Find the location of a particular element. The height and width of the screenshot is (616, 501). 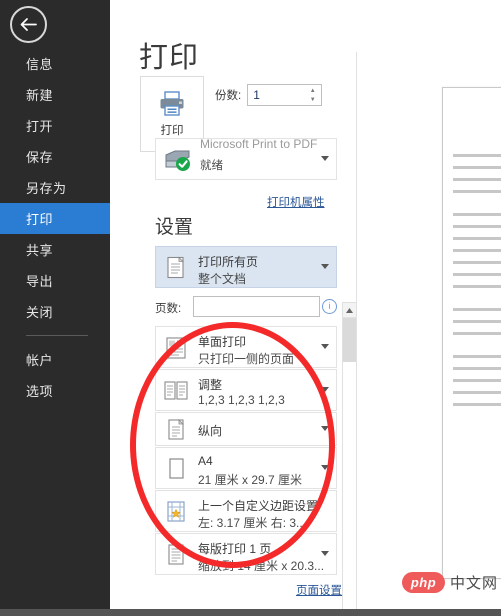

setting-secondary-label: 1,2,3 1,2,3 1,2,3 is located at coordinates (241, 400).